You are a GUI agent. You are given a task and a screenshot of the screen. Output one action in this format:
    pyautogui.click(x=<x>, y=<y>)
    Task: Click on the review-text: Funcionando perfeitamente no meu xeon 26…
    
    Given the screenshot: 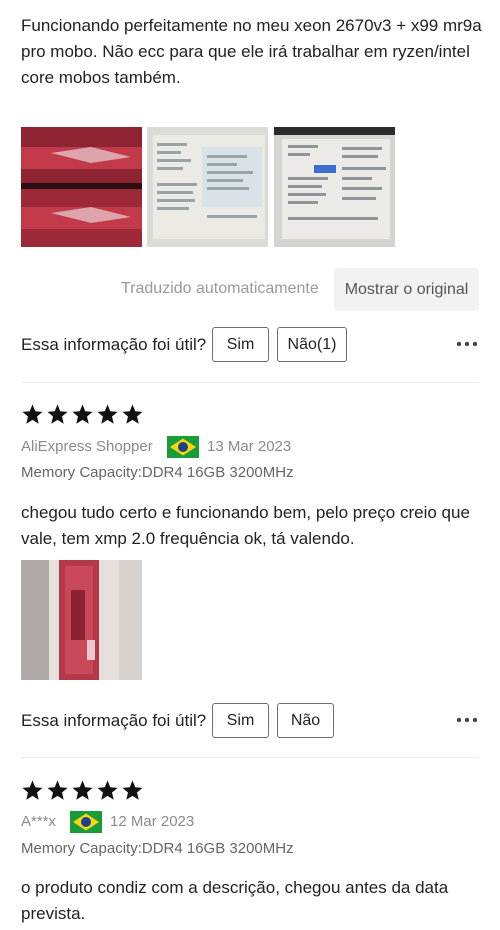 What is the action you would take?
    pyautogui.click(x=251, y=51)
    